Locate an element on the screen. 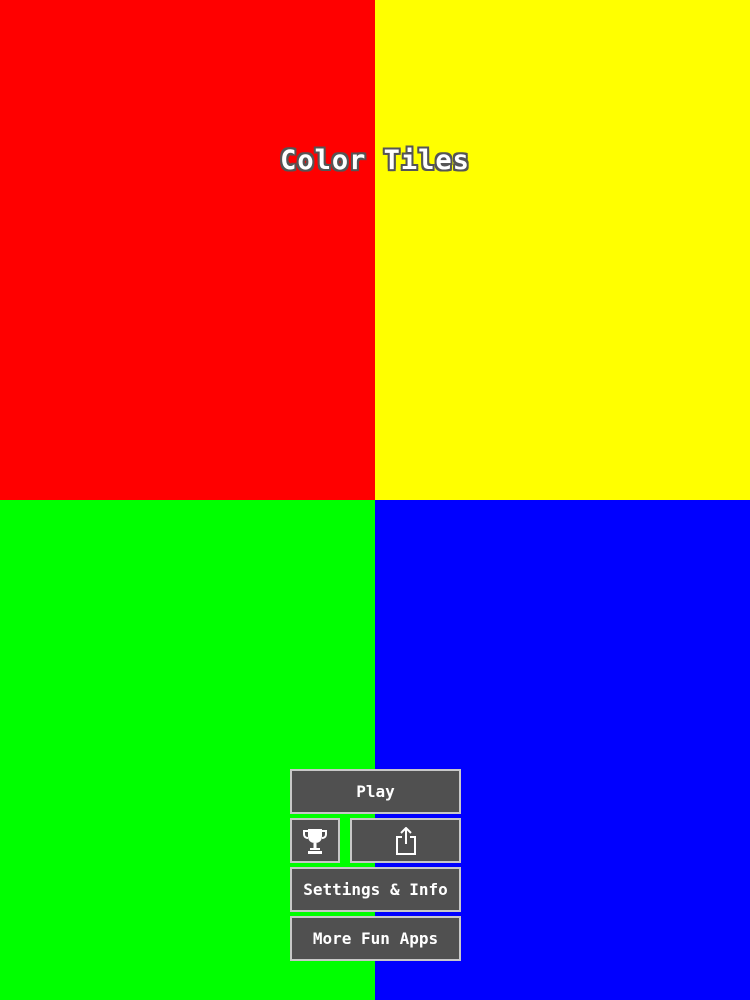 Image resolution: width=750 pixels, height=1000 pixels. settings-info-label: Settings & Info is located at coordinates (375, 889).